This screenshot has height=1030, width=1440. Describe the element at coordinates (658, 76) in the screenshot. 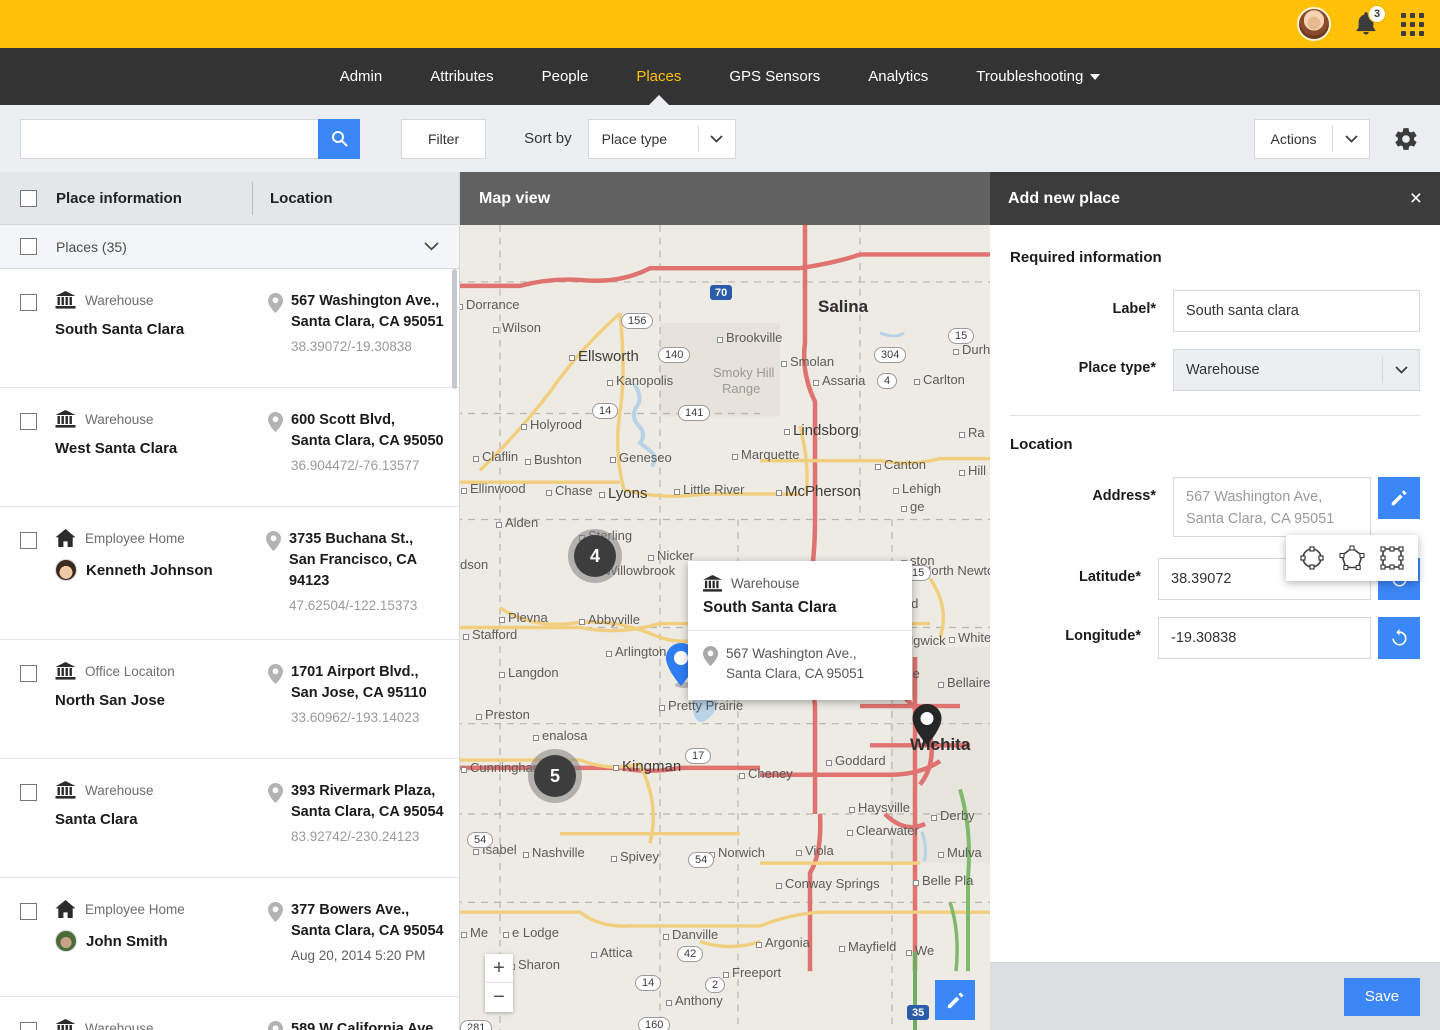

I see `nav-item-places: Places` at that location.